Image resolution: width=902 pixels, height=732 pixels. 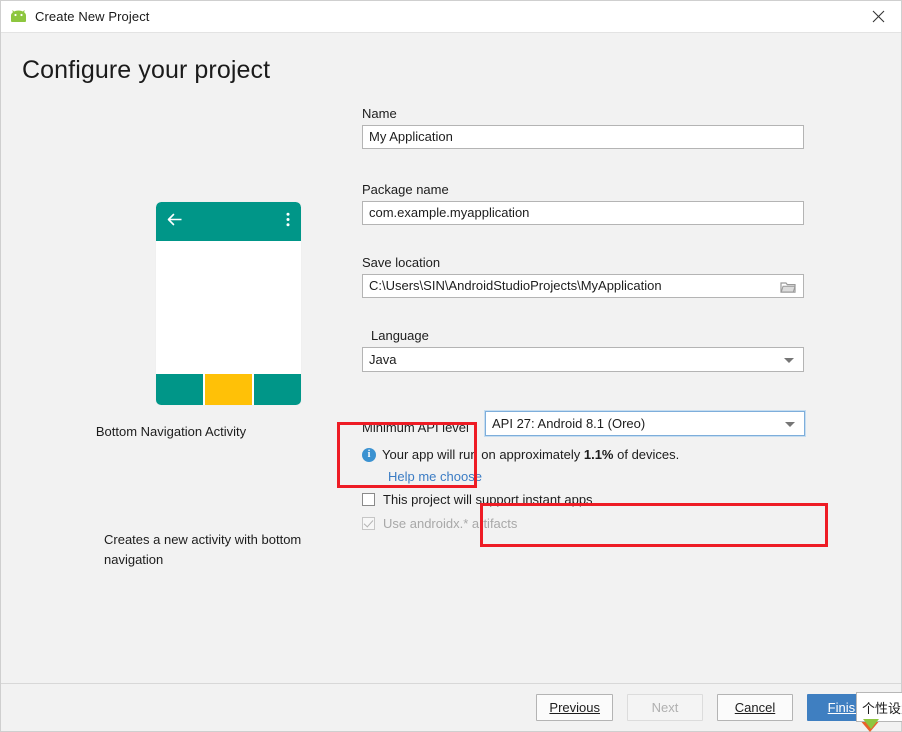 What do you see at coordinates (871, 724) in the screenshot?
I see `overlay-pointer-inner` at bounding box center [871, 724].